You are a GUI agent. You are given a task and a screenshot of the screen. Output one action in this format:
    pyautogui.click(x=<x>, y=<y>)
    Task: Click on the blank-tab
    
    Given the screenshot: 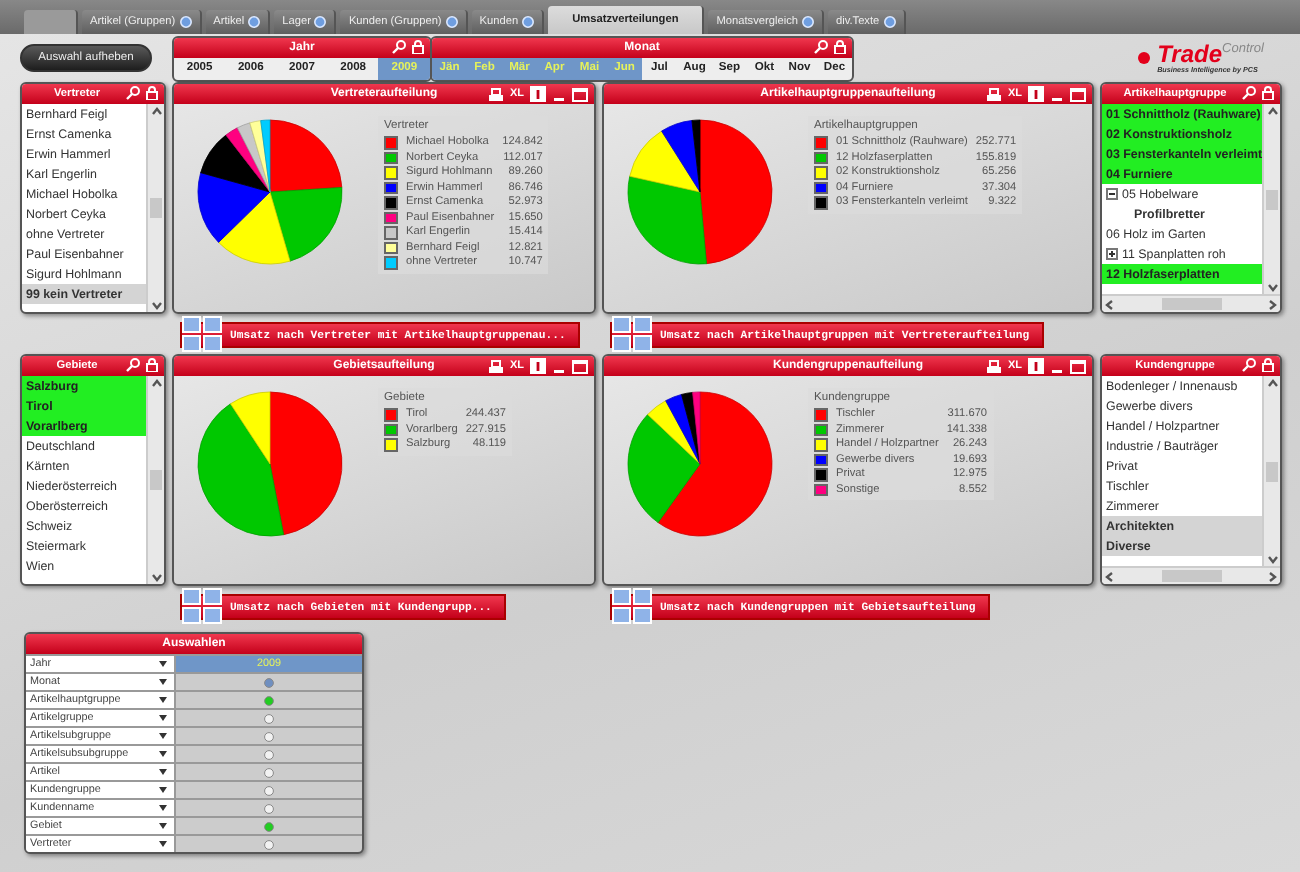 What is the action you would take?
    pyautogui.click(x=51, y=22)
    